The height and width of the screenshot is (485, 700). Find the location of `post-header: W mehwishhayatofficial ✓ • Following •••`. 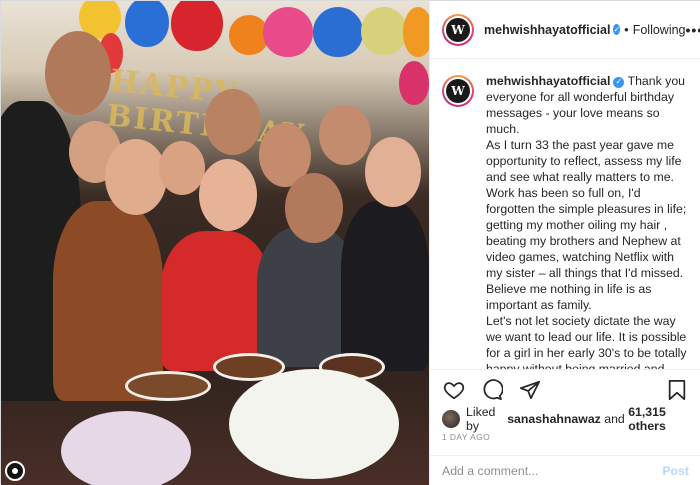

post-header: W mehwishhayatofficial ✓ • Following ••• is located at coordinates (565, 30).